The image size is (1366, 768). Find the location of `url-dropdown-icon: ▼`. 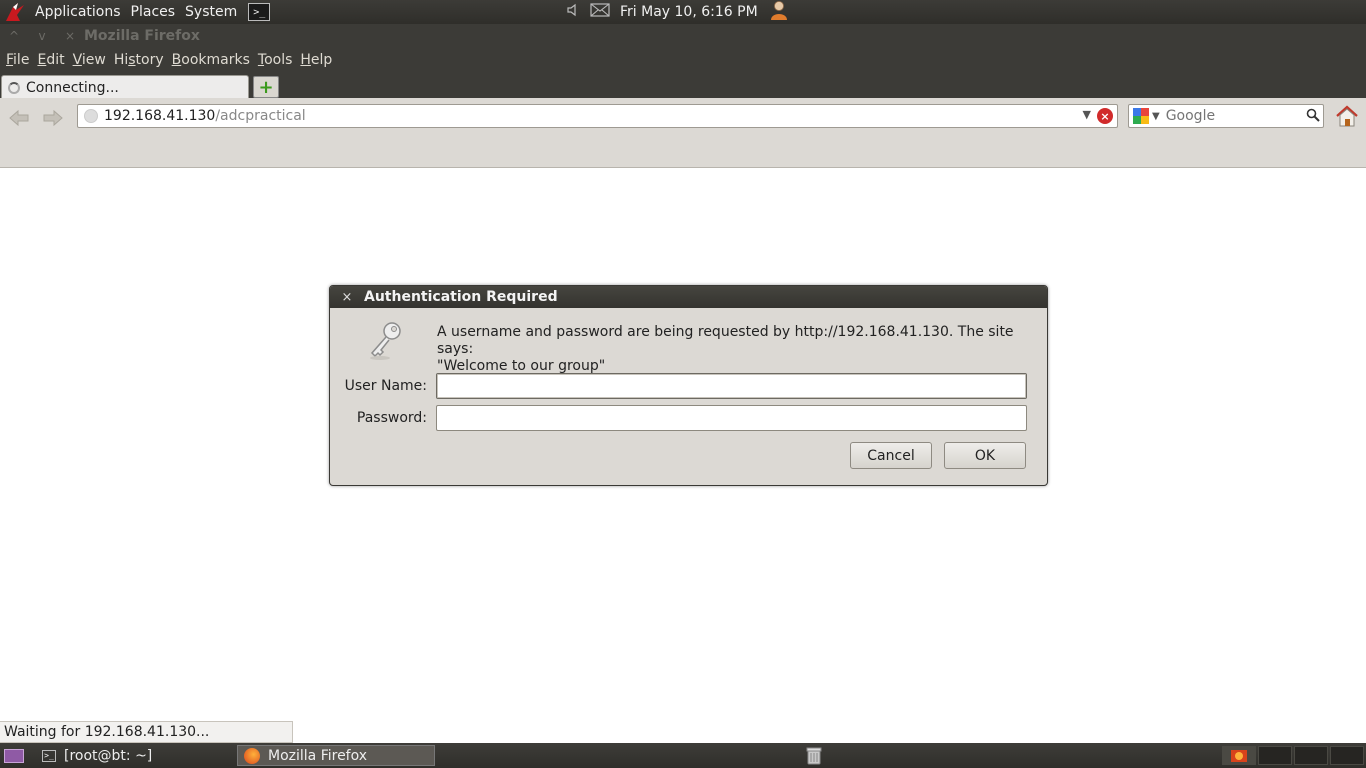

url-dropdown-icon: ▼ is located at coordinates (1087, 114).